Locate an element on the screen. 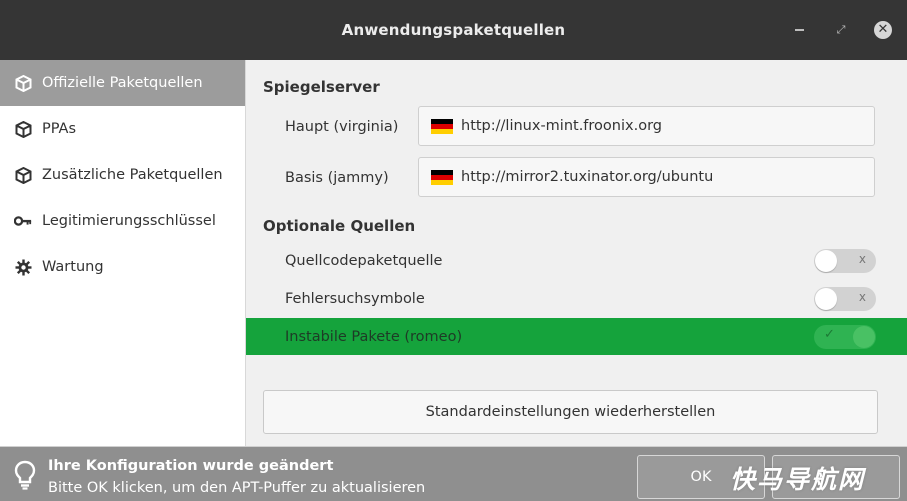 The image size is (907, 501). source-code-toggle: x is located at coordinates (845, 260).